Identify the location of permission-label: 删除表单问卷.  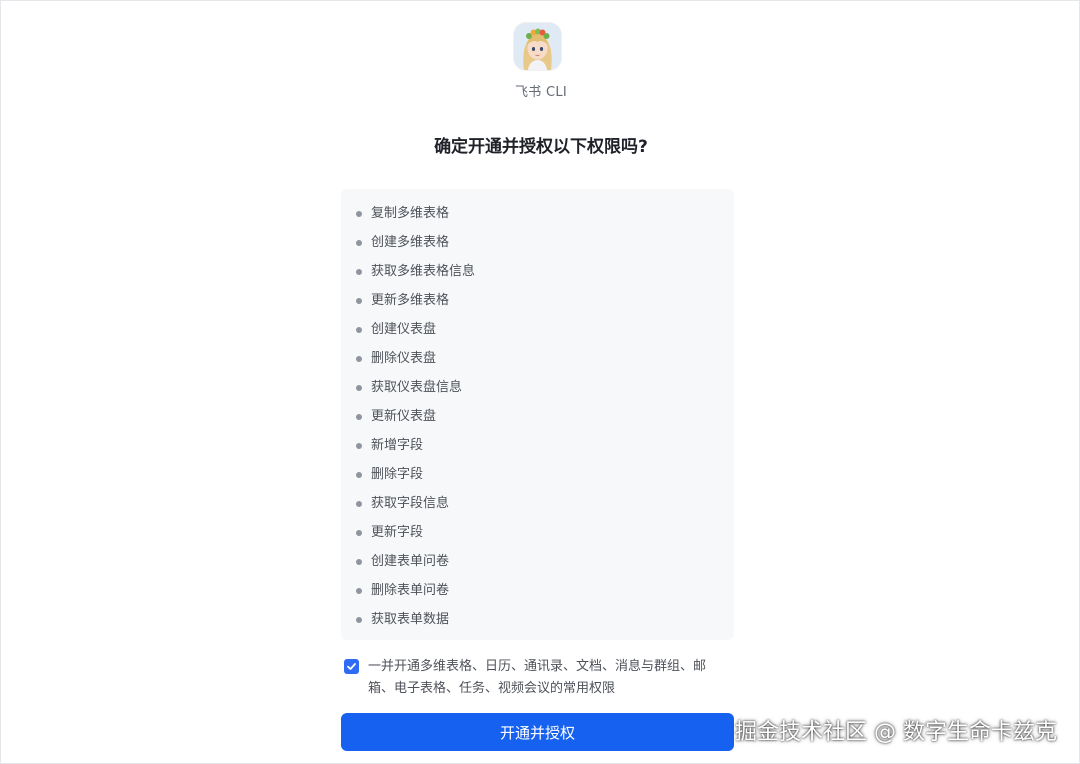
(410, 590).